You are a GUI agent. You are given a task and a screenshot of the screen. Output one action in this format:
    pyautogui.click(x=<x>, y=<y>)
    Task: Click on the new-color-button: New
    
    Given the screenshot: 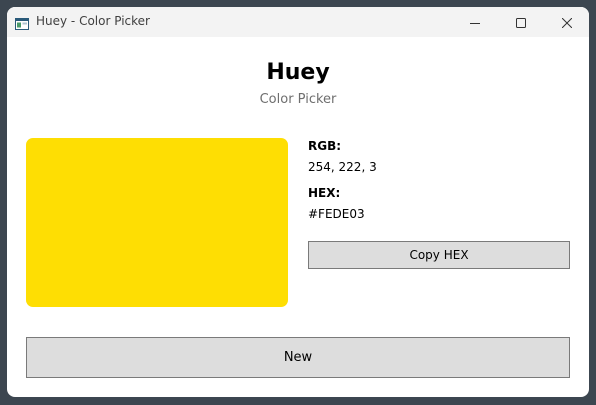 What is the action you would take?
    pyautogui.click(x=298, y=357)
    